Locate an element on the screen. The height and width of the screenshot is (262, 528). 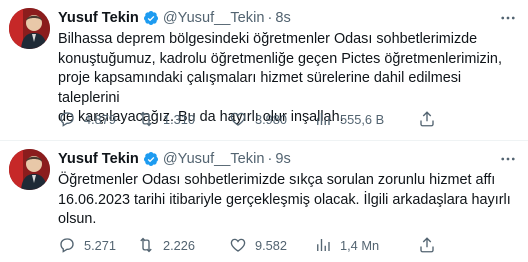
views-count: 555,6 B is located at coordinates (362, 119).